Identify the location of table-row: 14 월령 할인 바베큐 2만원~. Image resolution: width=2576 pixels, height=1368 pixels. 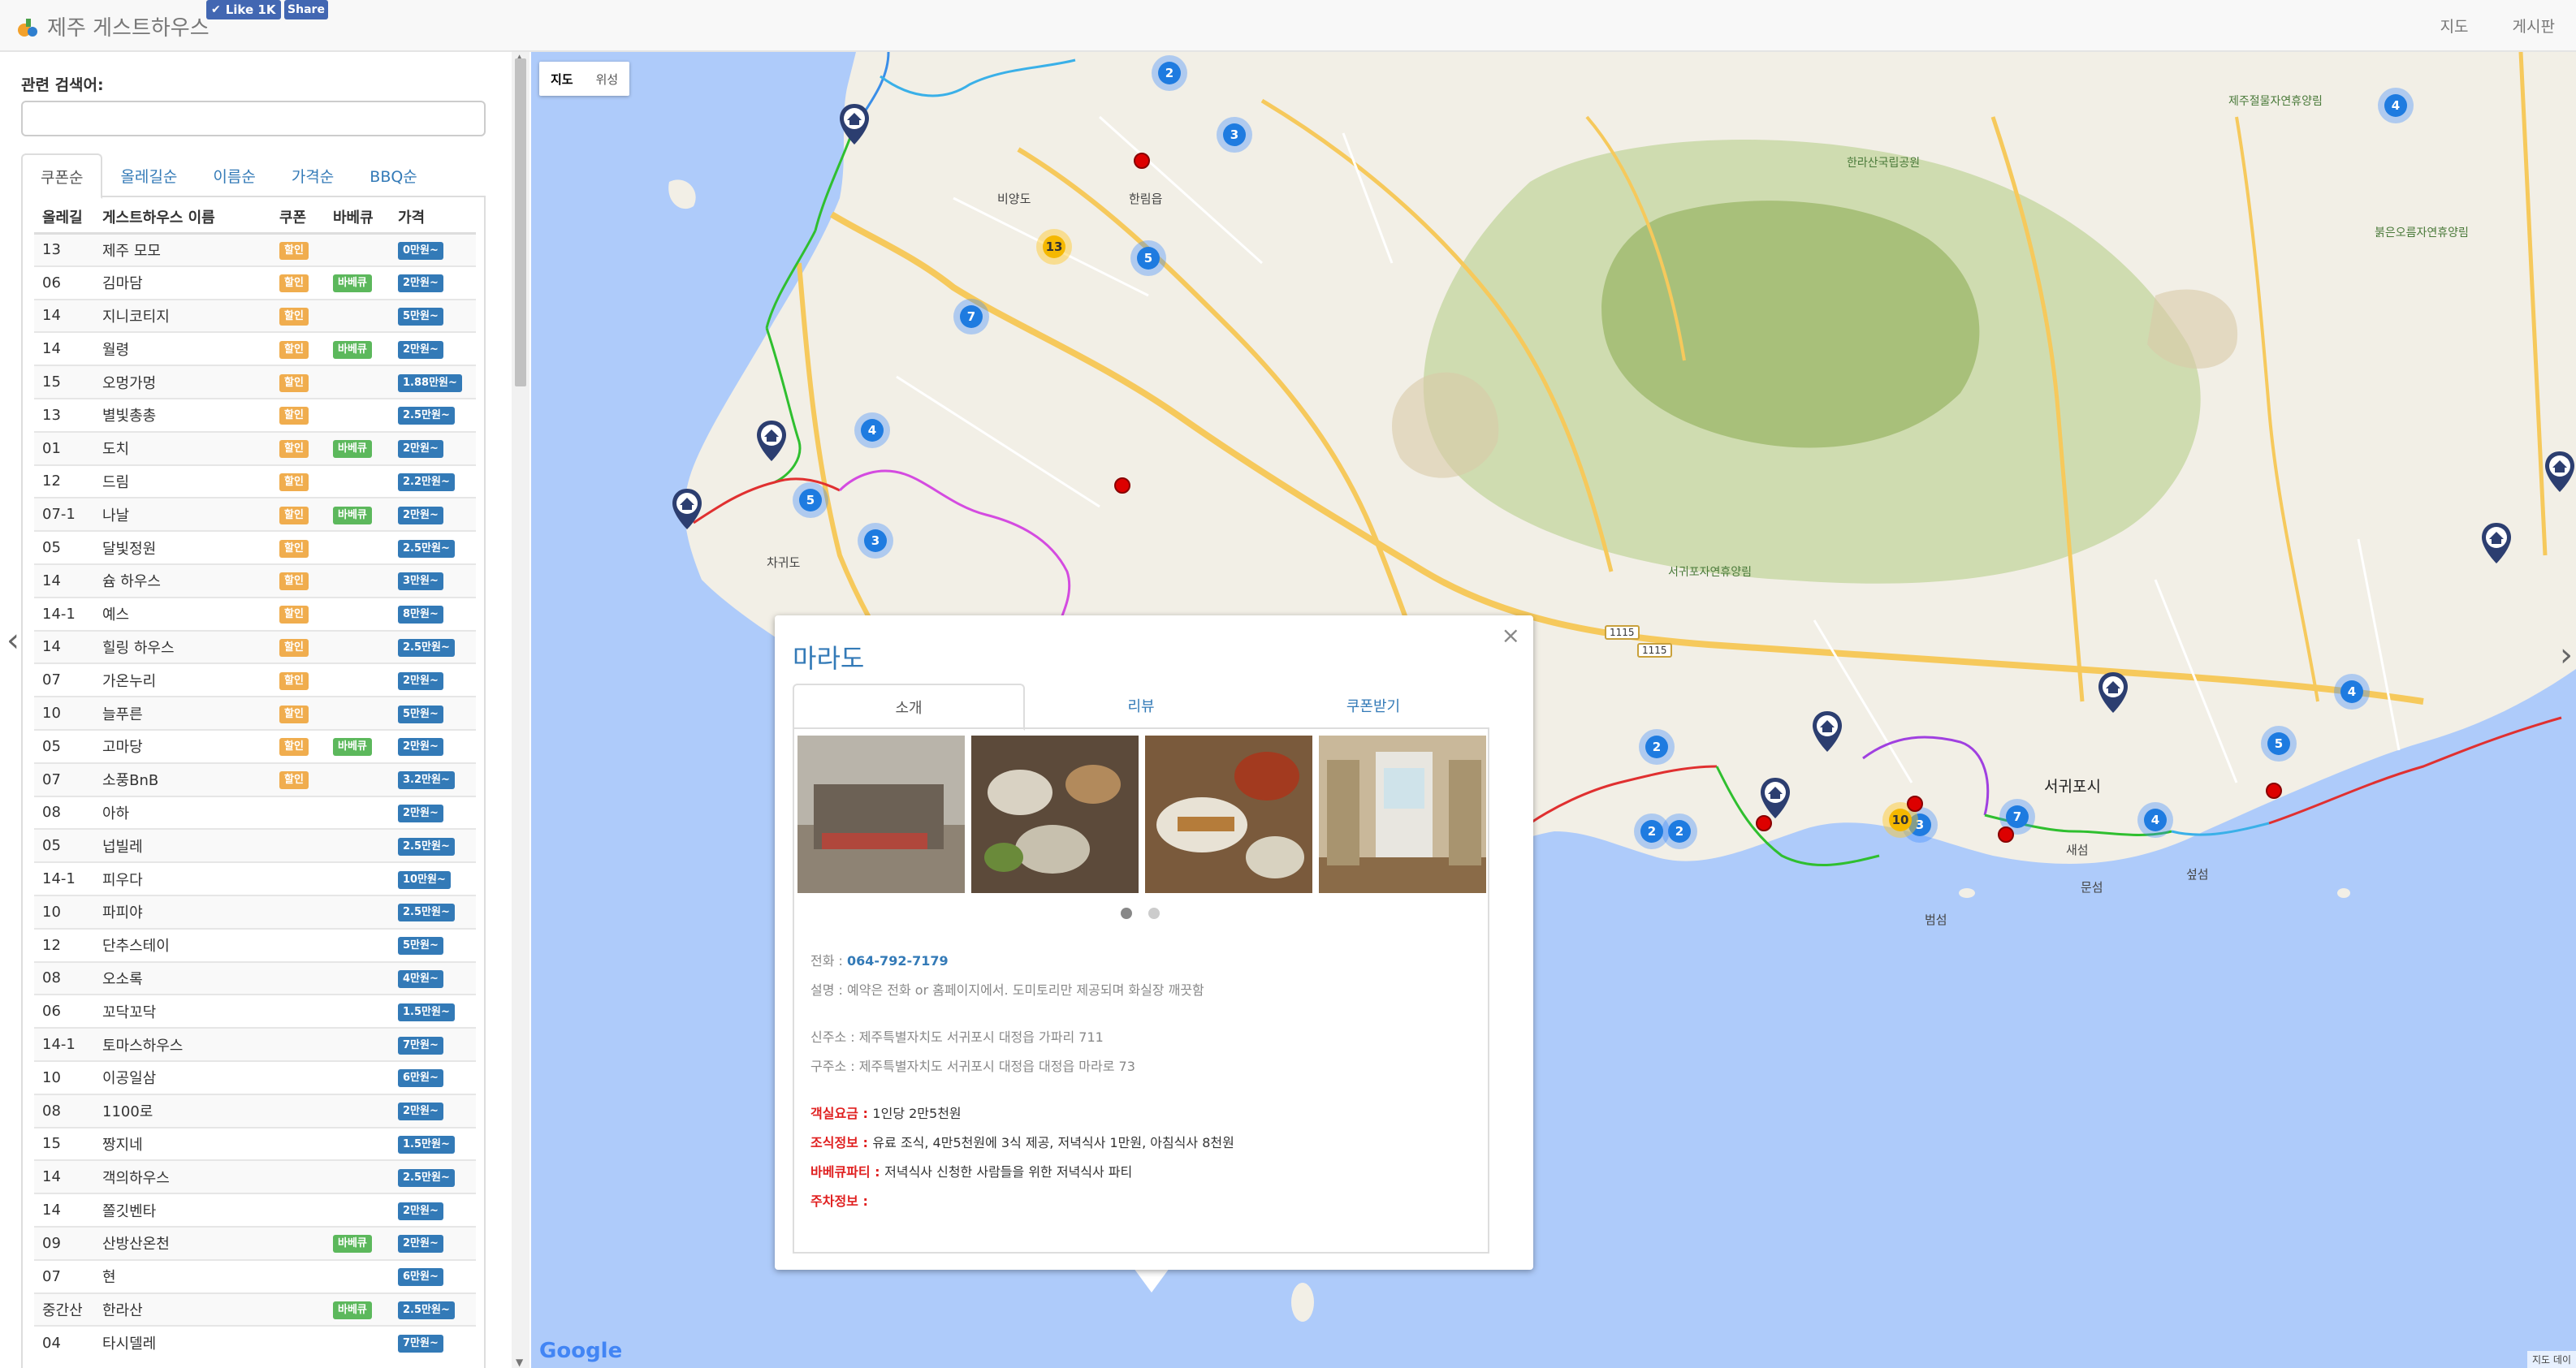
(255, 348).